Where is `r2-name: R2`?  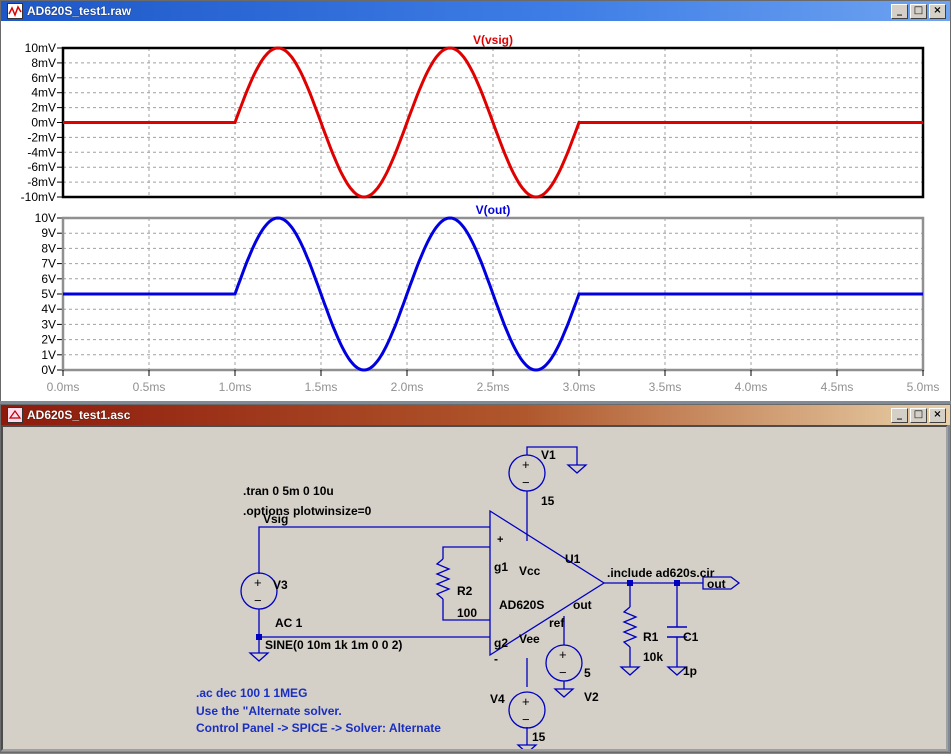
r2-name: R2 is located at coordinates (465, 591).